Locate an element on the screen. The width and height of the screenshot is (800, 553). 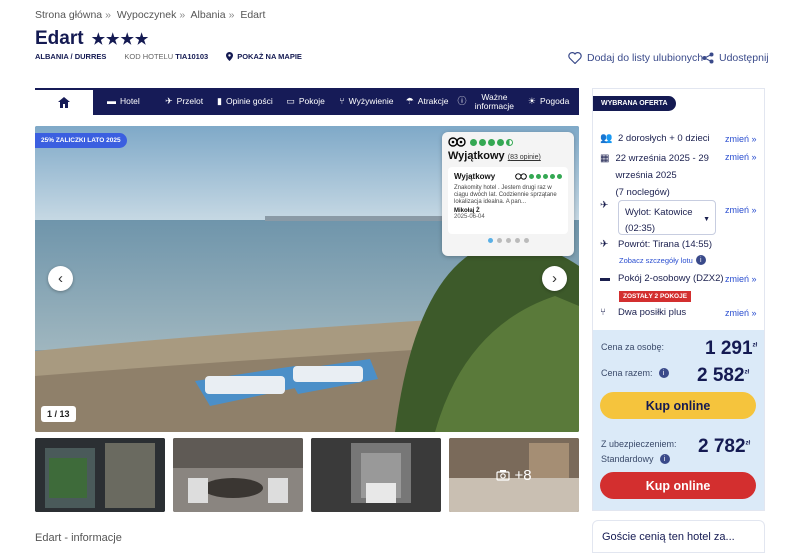
share-button: Udostępnij is located at coordinates (735, 58).